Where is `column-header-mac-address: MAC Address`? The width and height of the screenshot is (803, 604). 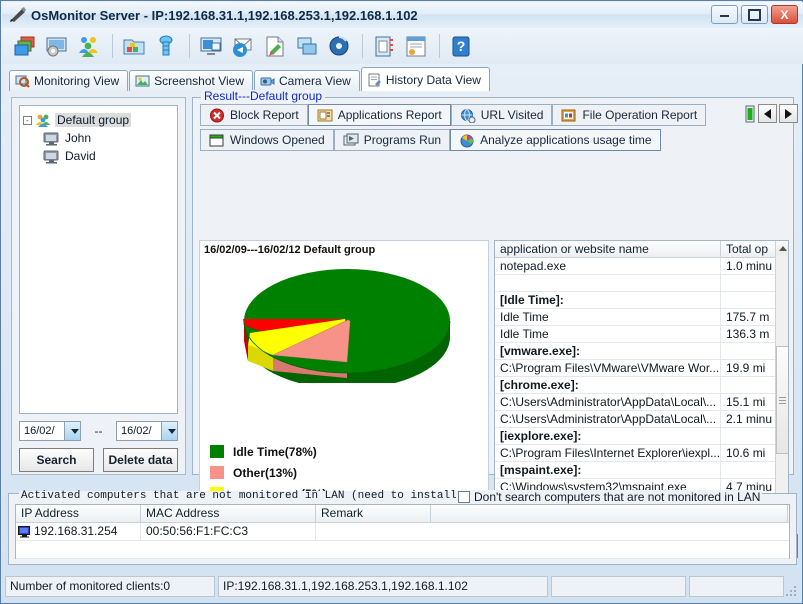
column-header-mac-address: MAC Address is located at coordinates (228, 513).